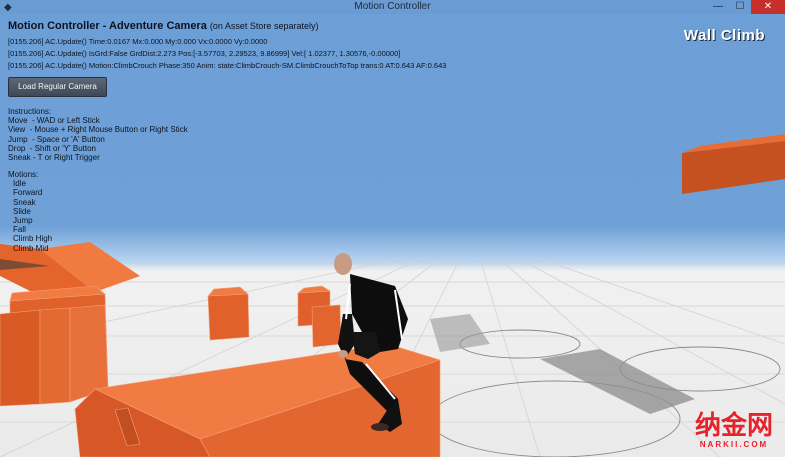 The height and width of the screenshot is (457, 785). Describe the element at coordinates (30, 111) in the screenshot. I see `instructions-title: Instructions:` at that location.